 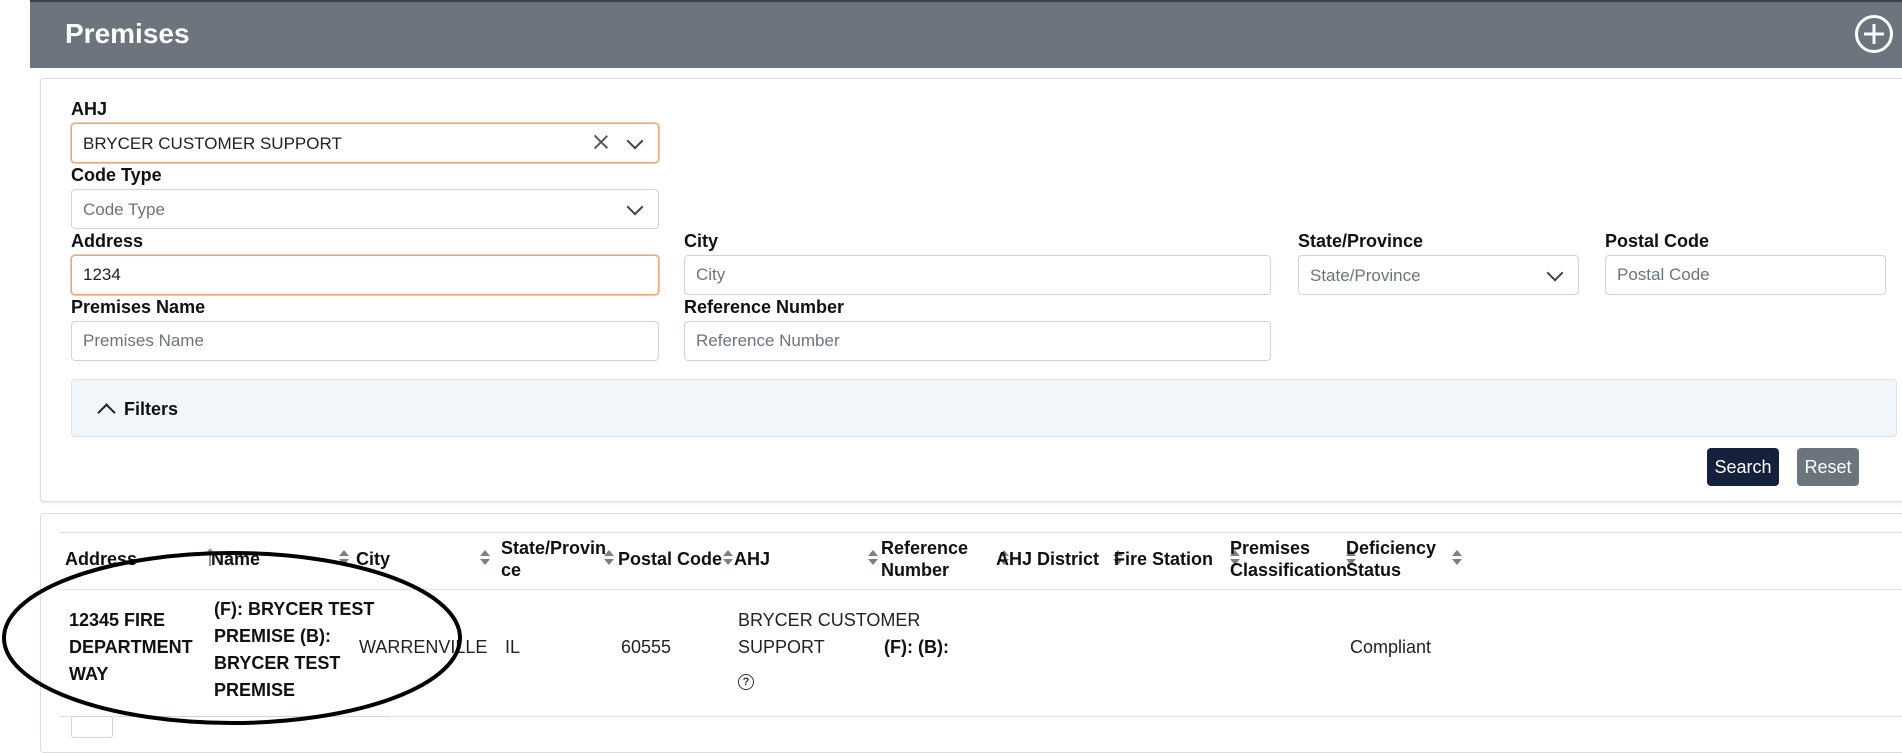 I want to click on page-header: Premises, so click(x=966, y=34).